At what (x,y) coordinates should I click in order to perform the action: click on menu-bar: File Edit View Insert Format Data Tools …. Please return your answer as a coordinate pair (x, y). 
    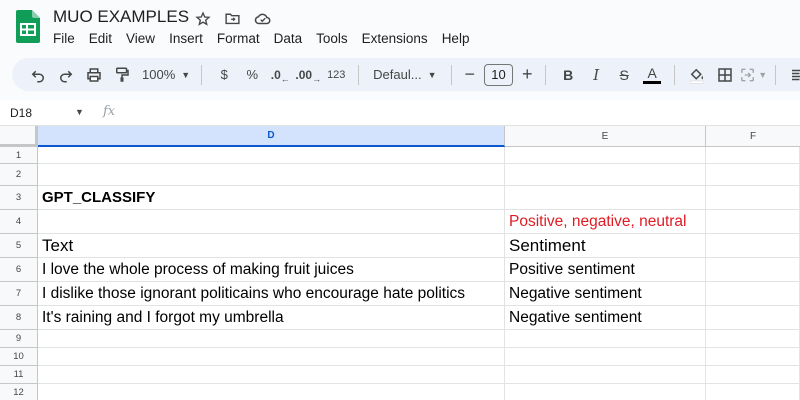
    Looking at the image, I should click on (268, 38).